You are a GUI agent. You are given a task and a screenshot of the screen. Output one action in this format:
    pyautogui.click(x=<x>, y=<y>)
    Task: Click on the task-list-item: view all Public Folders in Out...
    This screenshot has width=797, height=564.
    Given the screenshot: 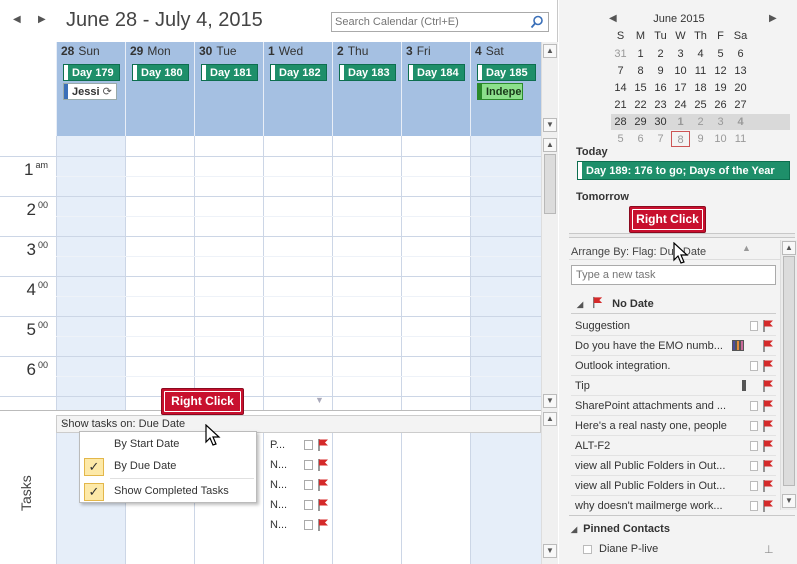 What is the action you would take?
    pyautogui.click(x=673, y=466)
    